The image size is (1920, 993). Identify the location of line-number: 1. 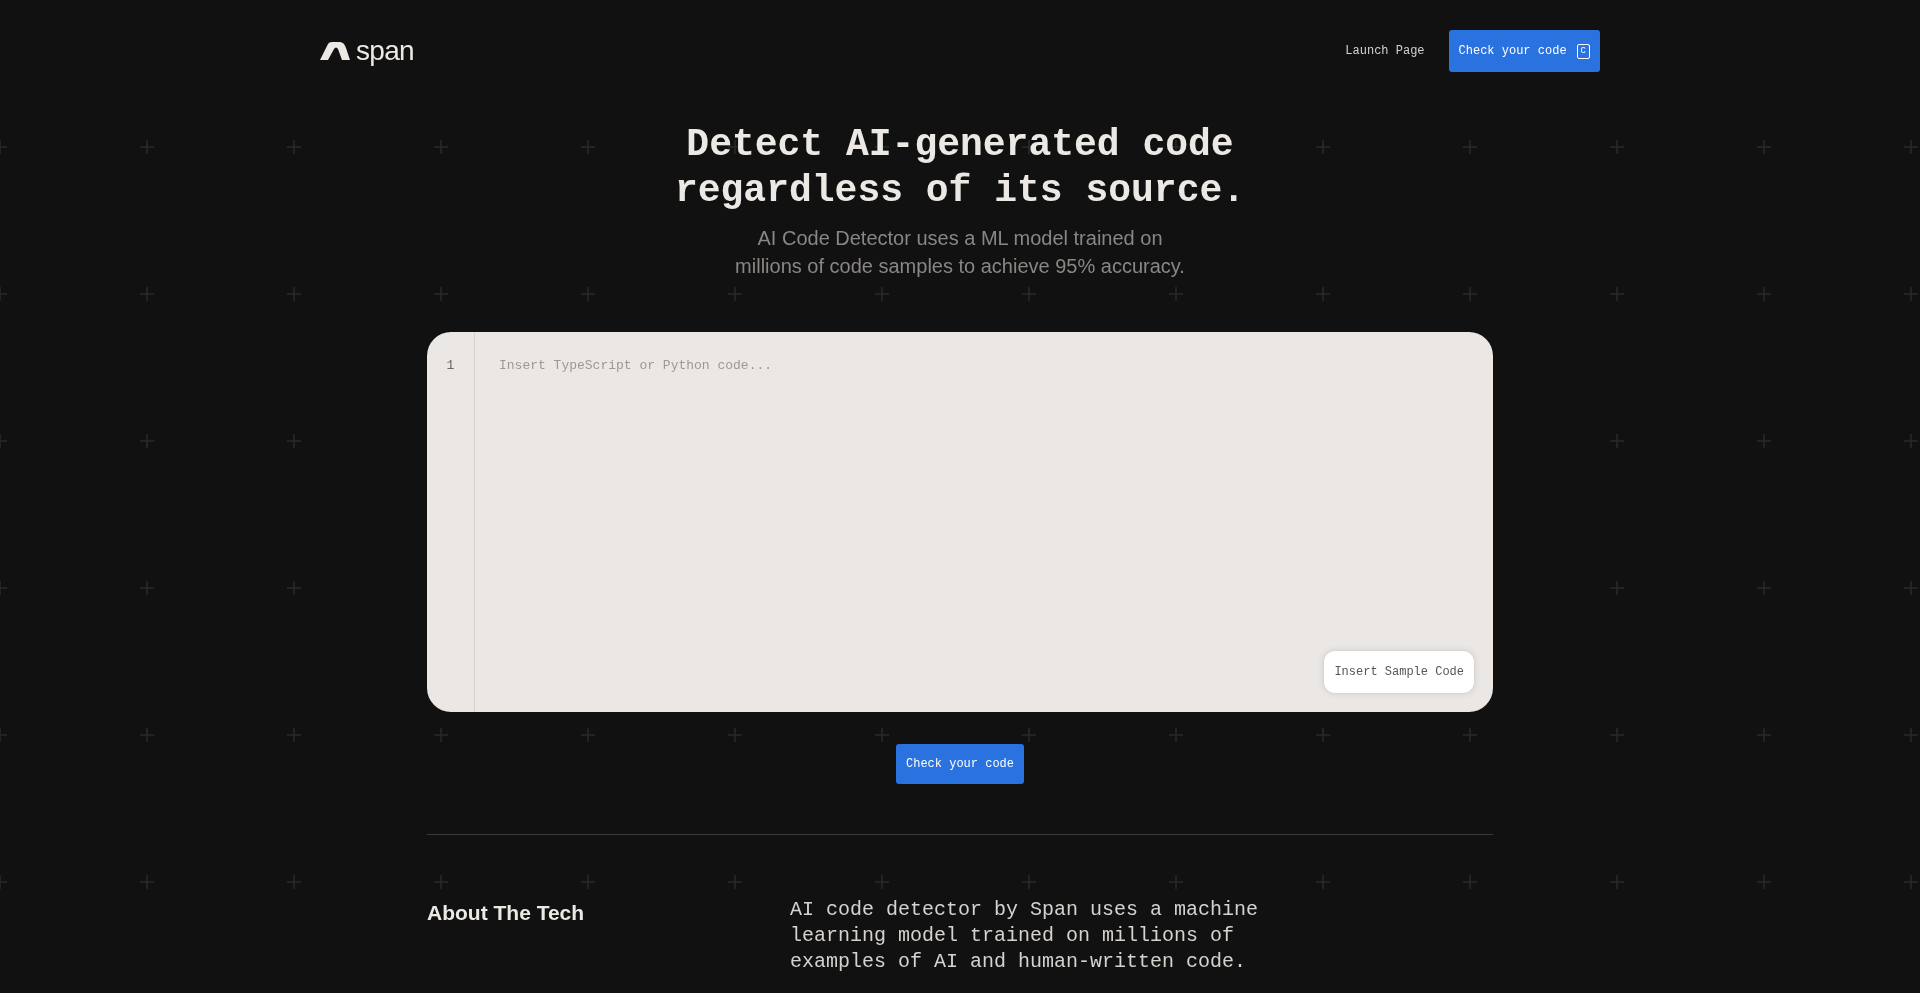
(450, 366).